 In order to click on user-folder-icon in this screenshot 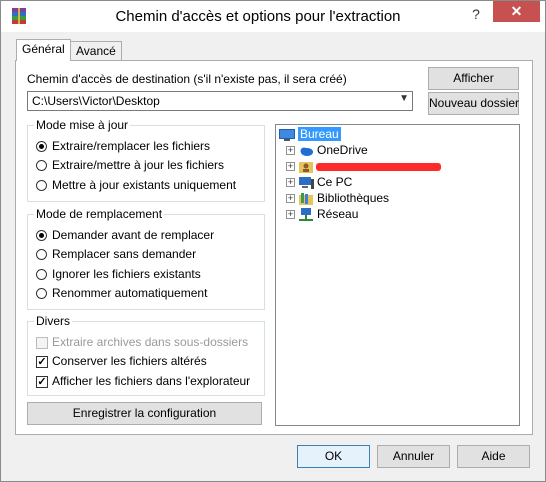, I will do `click(306, 167)`.